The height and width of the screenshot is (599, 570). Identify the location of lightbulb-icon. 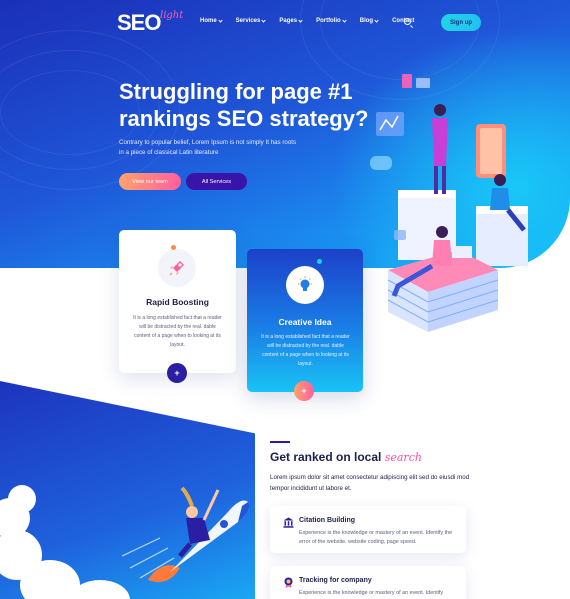
(305, 283).